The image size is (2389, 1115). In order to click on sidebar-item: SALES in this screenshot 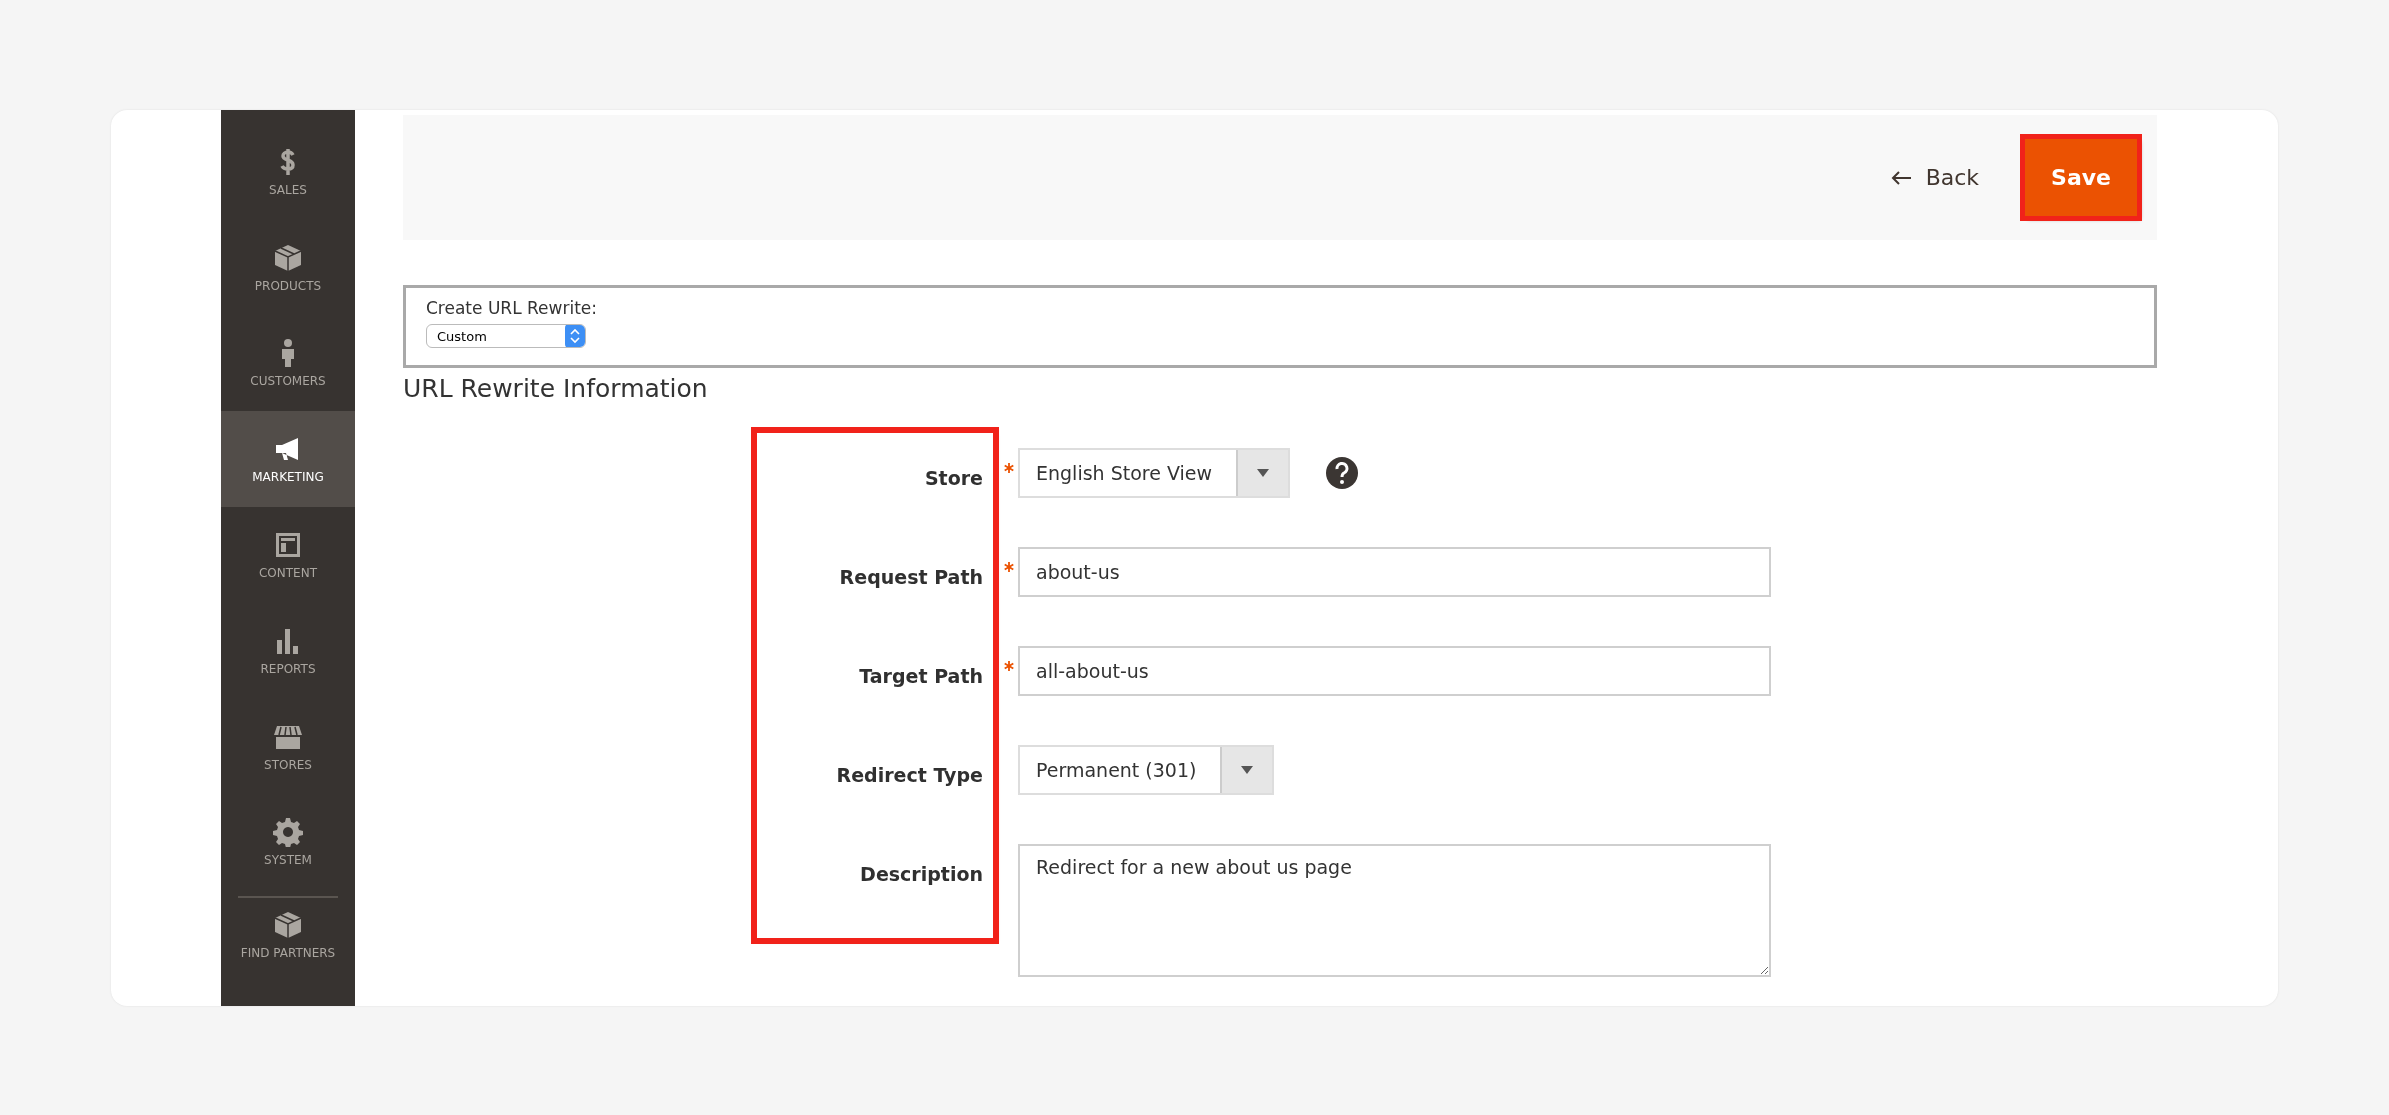, I will do `click(288, 172)`.